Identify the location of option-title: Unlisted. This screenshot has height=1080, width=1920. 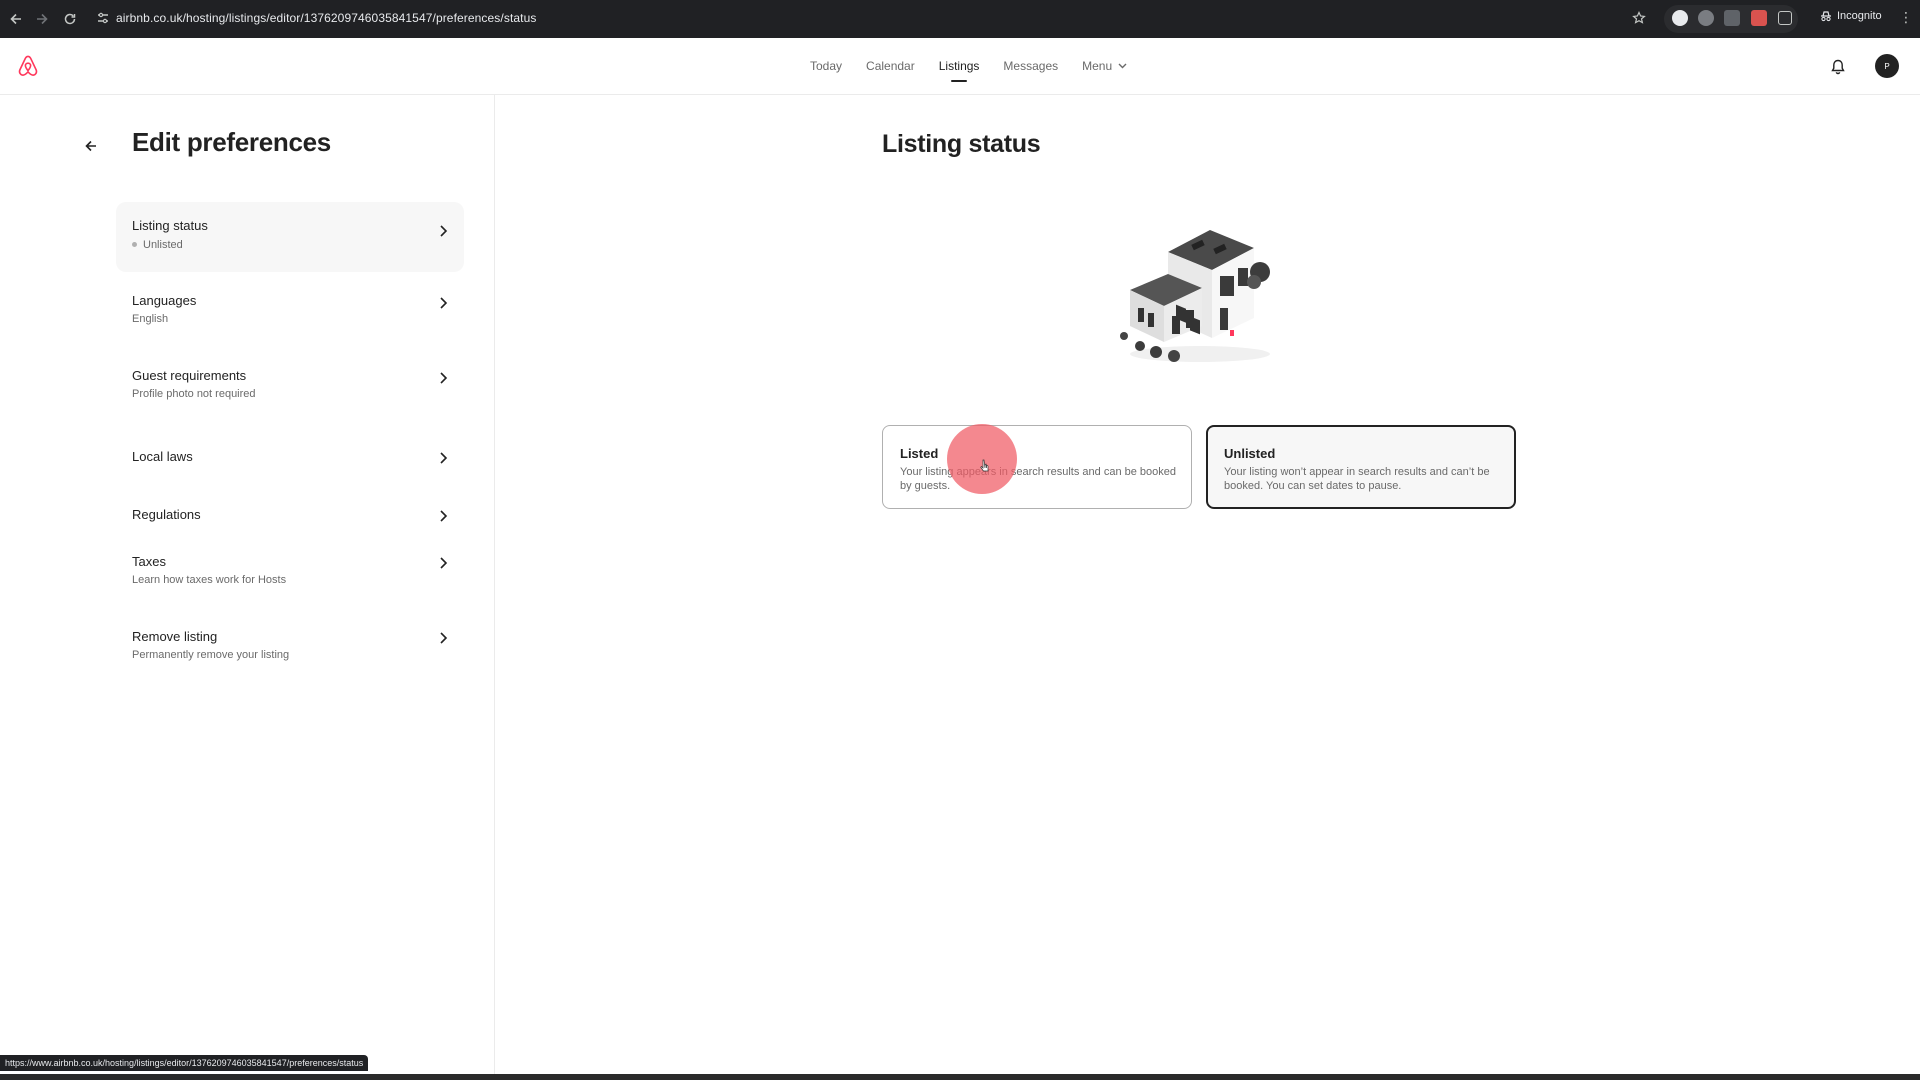
(1250, 453).